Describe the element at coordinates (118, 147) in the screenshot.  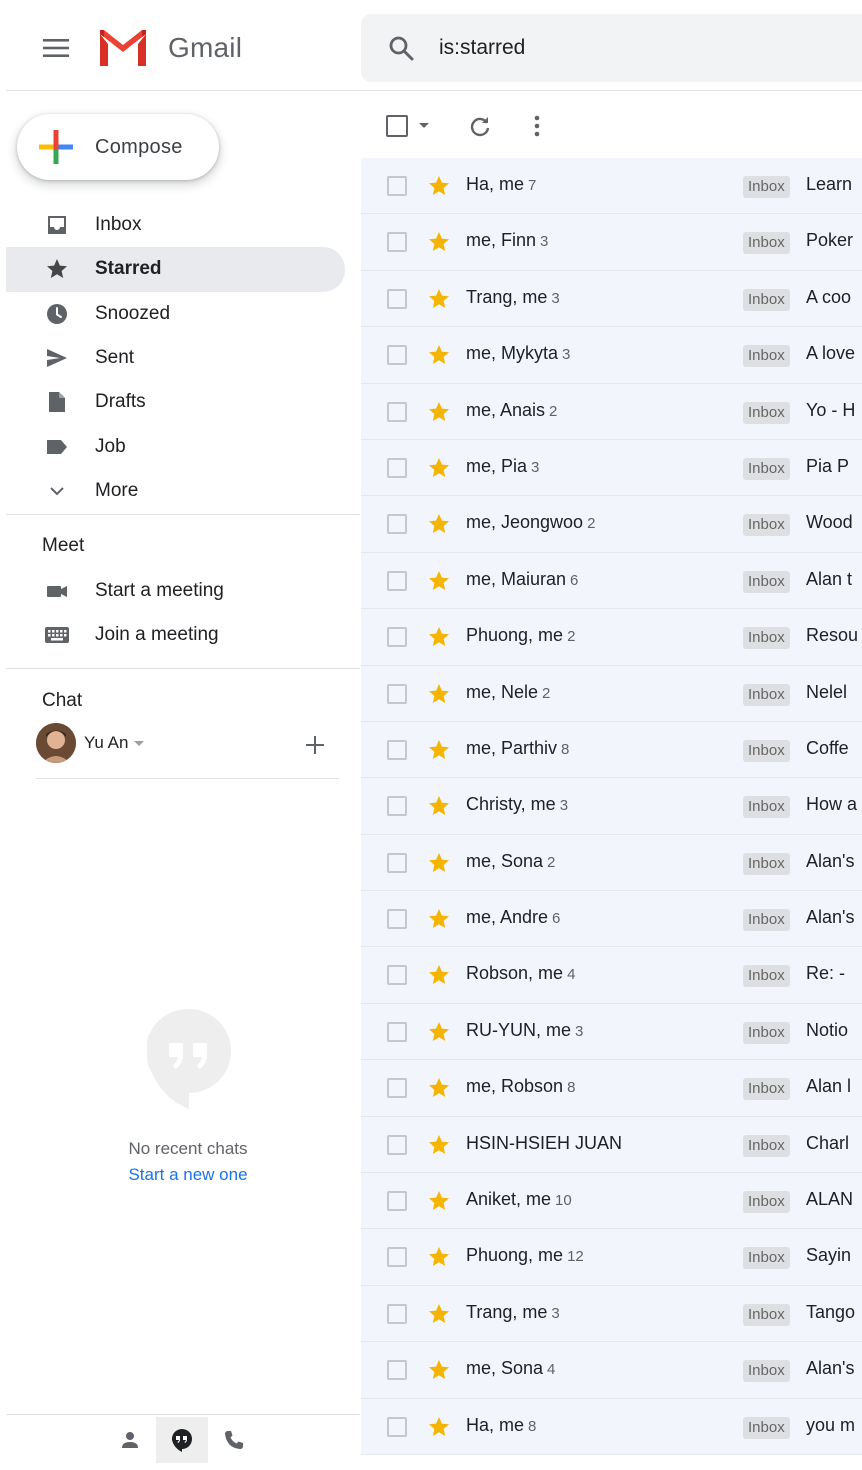
I see `compose-button: Compose` at that location.